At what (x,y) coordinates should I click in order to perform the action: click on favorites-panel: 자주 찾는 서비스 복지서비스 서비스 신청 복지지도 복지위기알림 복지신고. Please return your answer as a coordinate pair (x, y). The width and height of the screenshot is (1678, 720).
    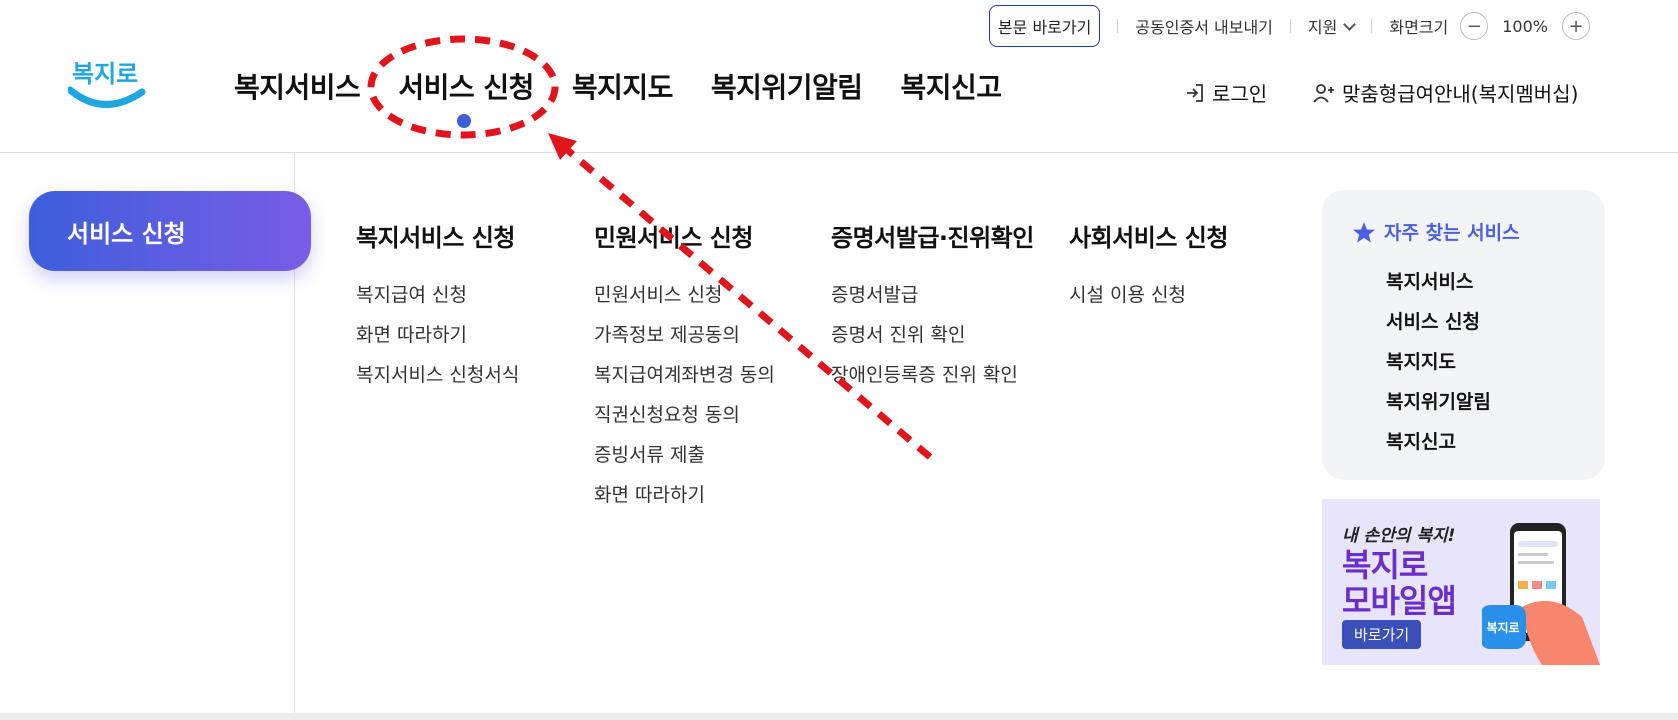
    Looking at the image, I should click on (1463, 335).